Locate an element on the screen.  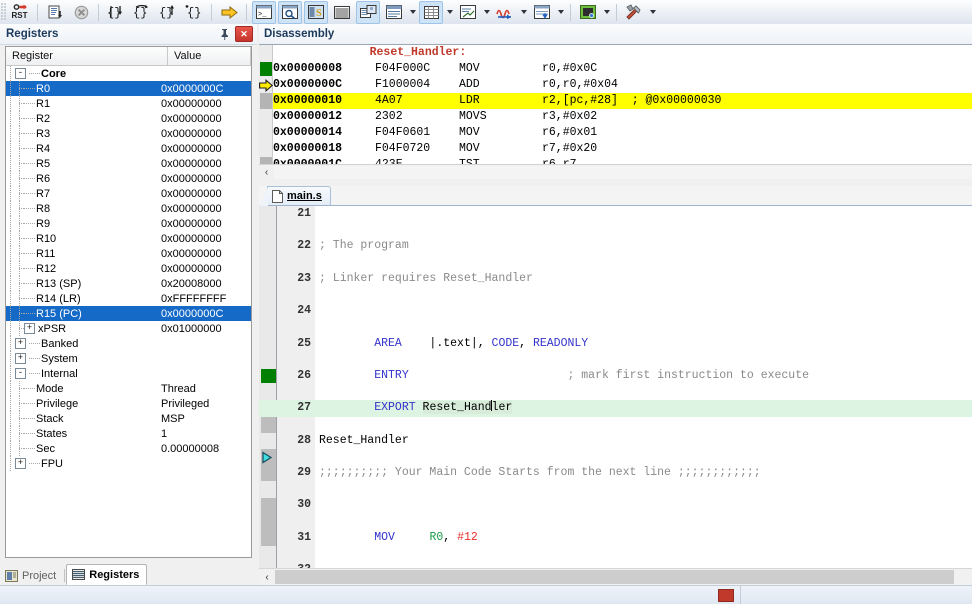
register-row: + xPSR 0x01000000 is located at coordinates (128, 328).